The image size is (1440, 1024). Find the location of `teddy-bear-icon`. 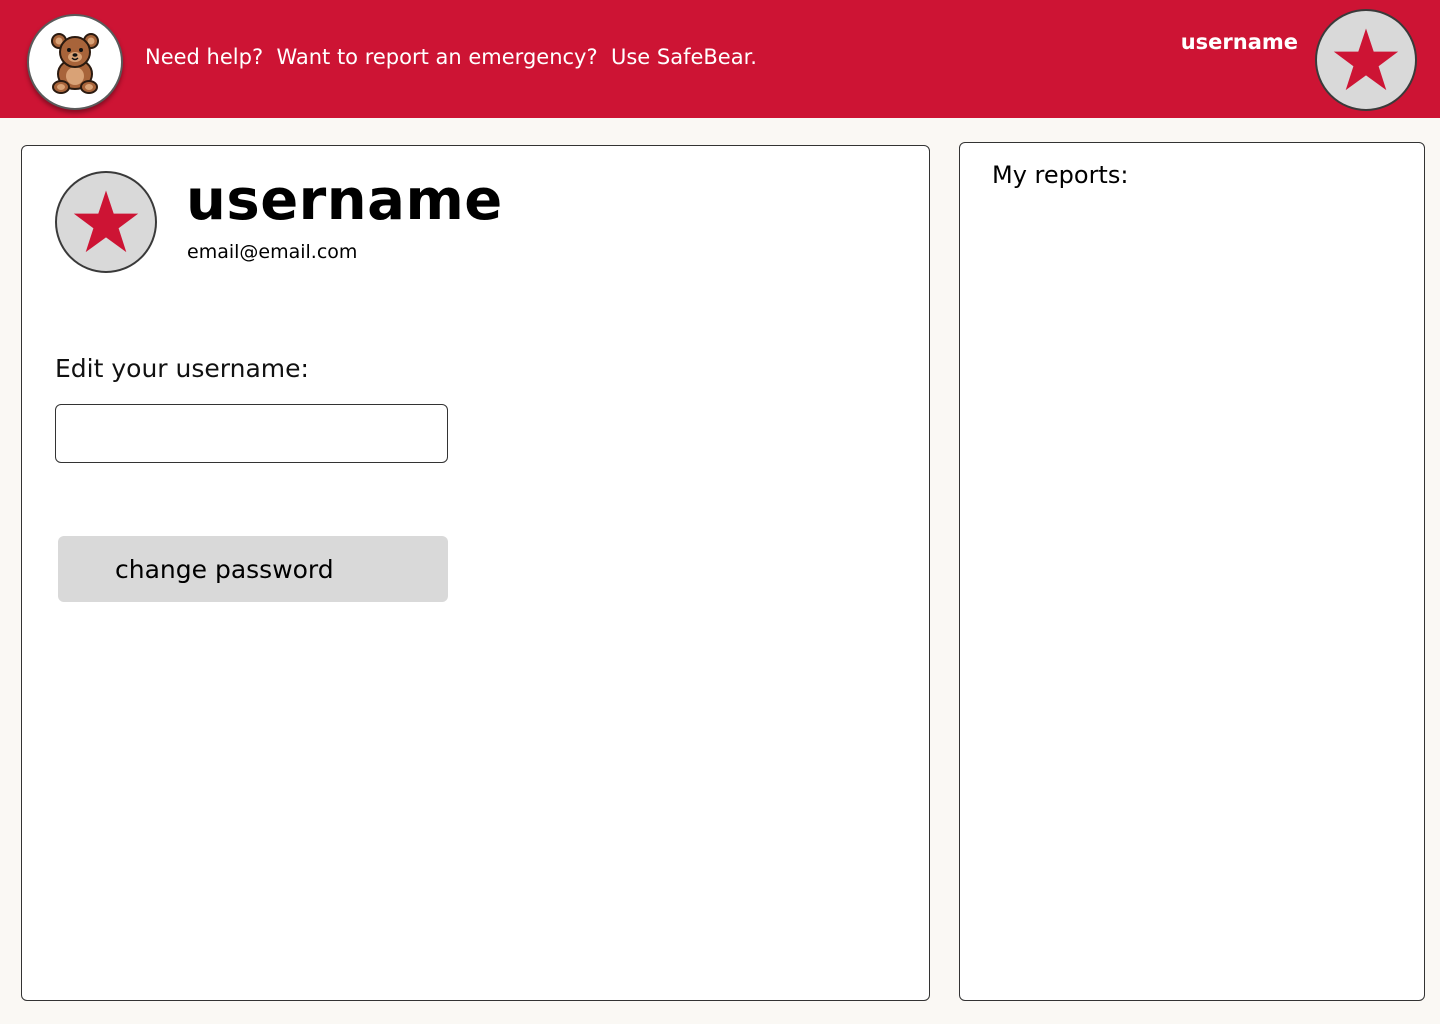

teddy-bear-icon is located at coordinates (75, 63).